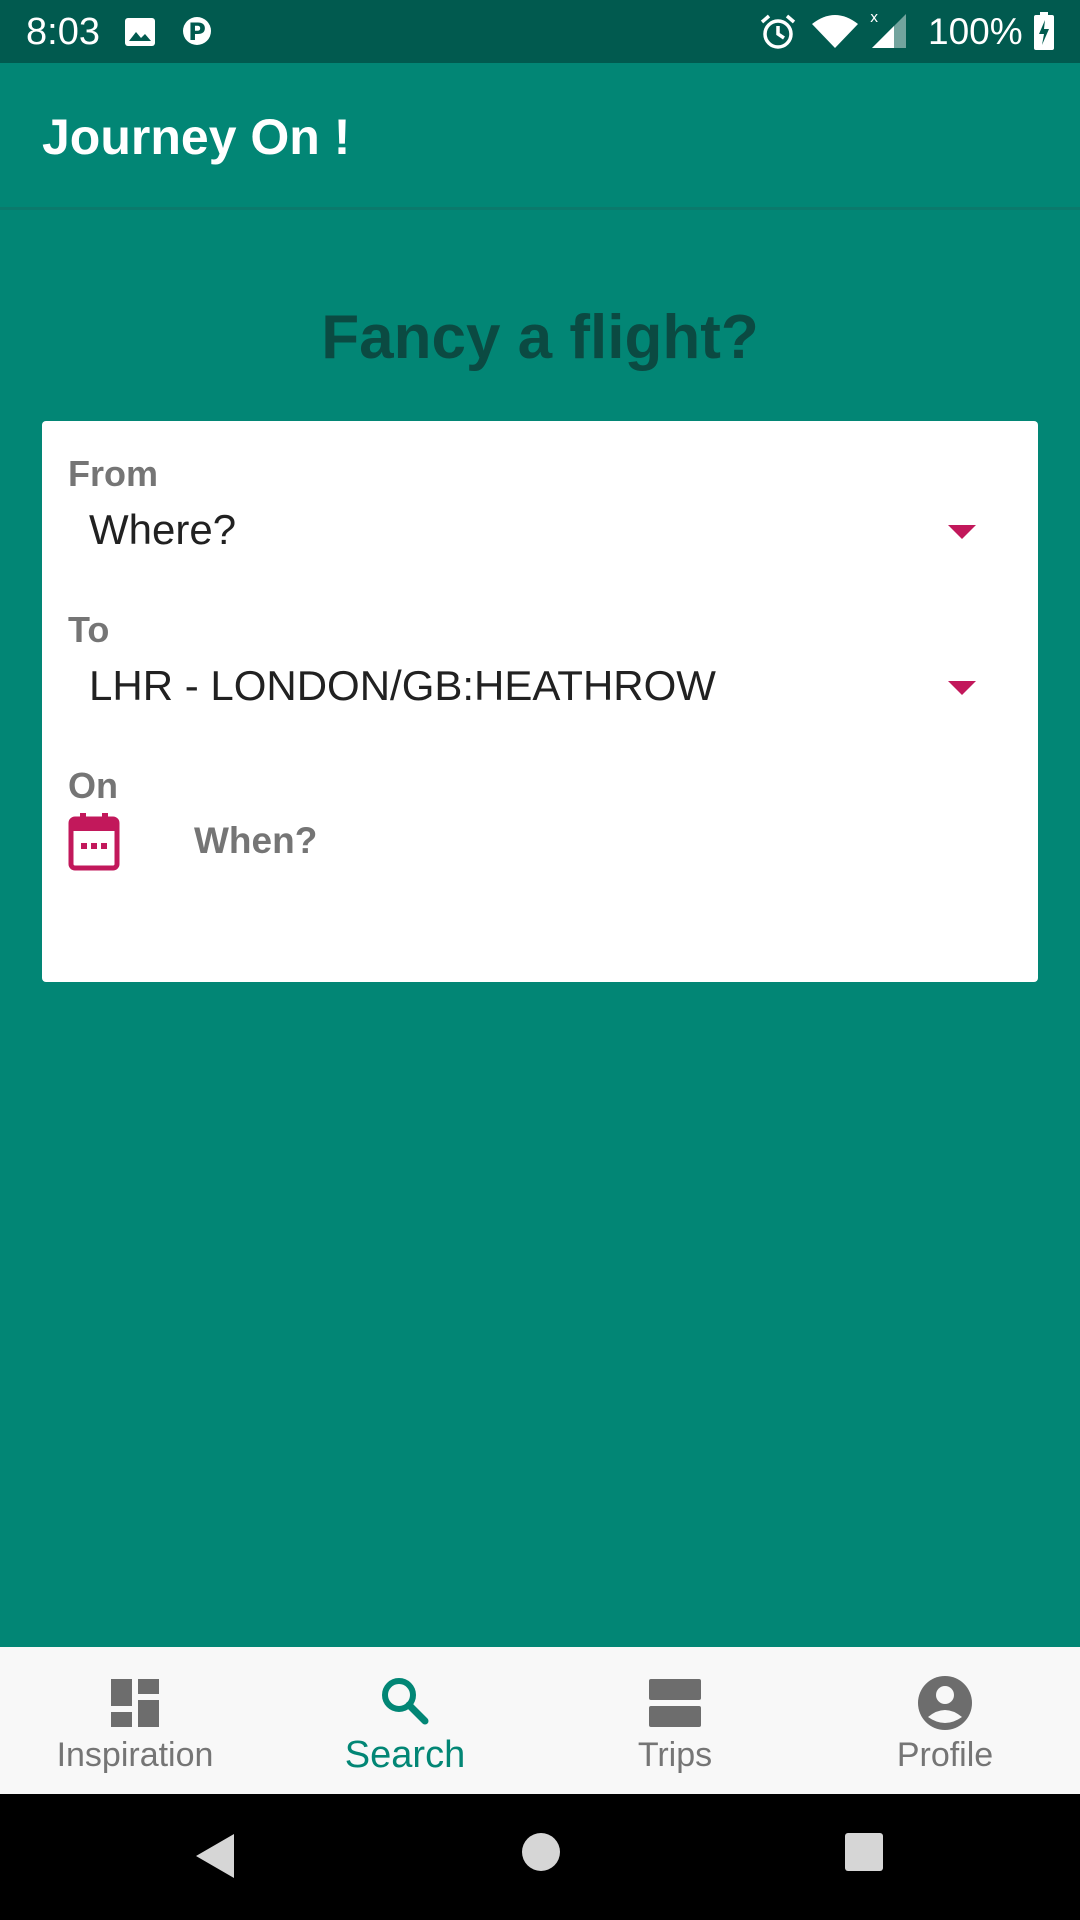 The height and width of the screenshot is (1920, 1080). I want to click on recents-icon, so click(864, 1854).